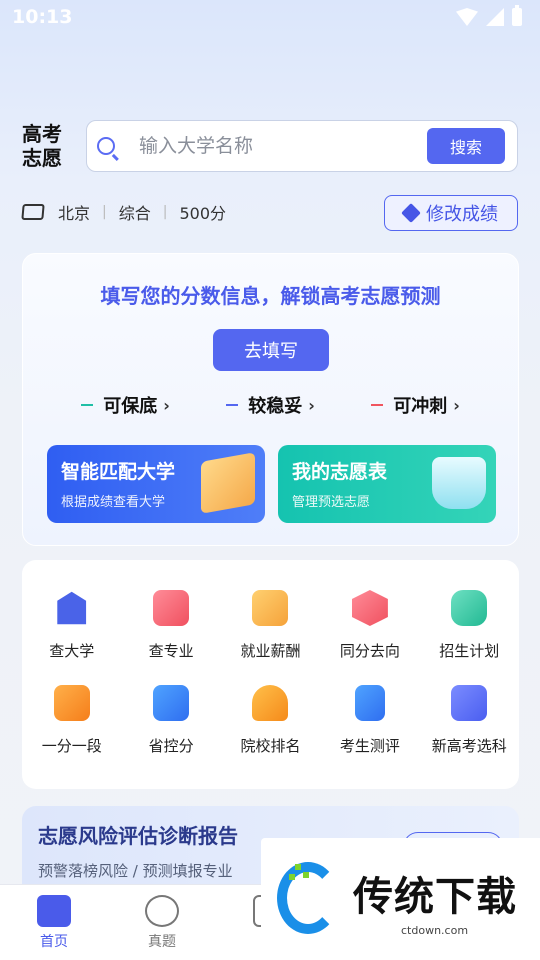 The width and height of the screenshot is (540, 960). What do you see at coordinates (106, 146) in the screenshot?
I see `search-icon` at bounding box center [106, 146].